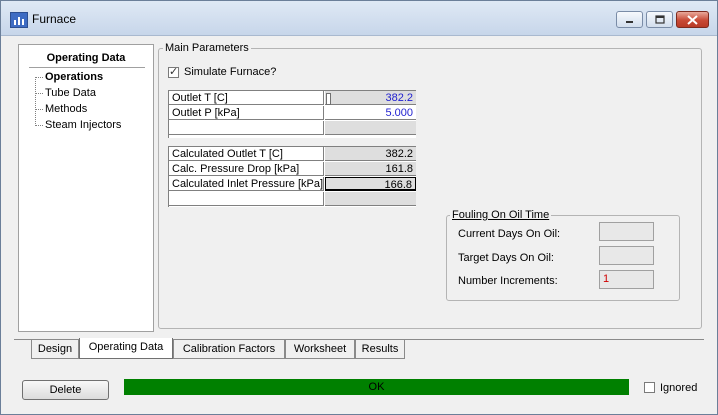 This screenshot has height=415, width=718. I want to click on nav-title: Operating Data, so click(86, 58).